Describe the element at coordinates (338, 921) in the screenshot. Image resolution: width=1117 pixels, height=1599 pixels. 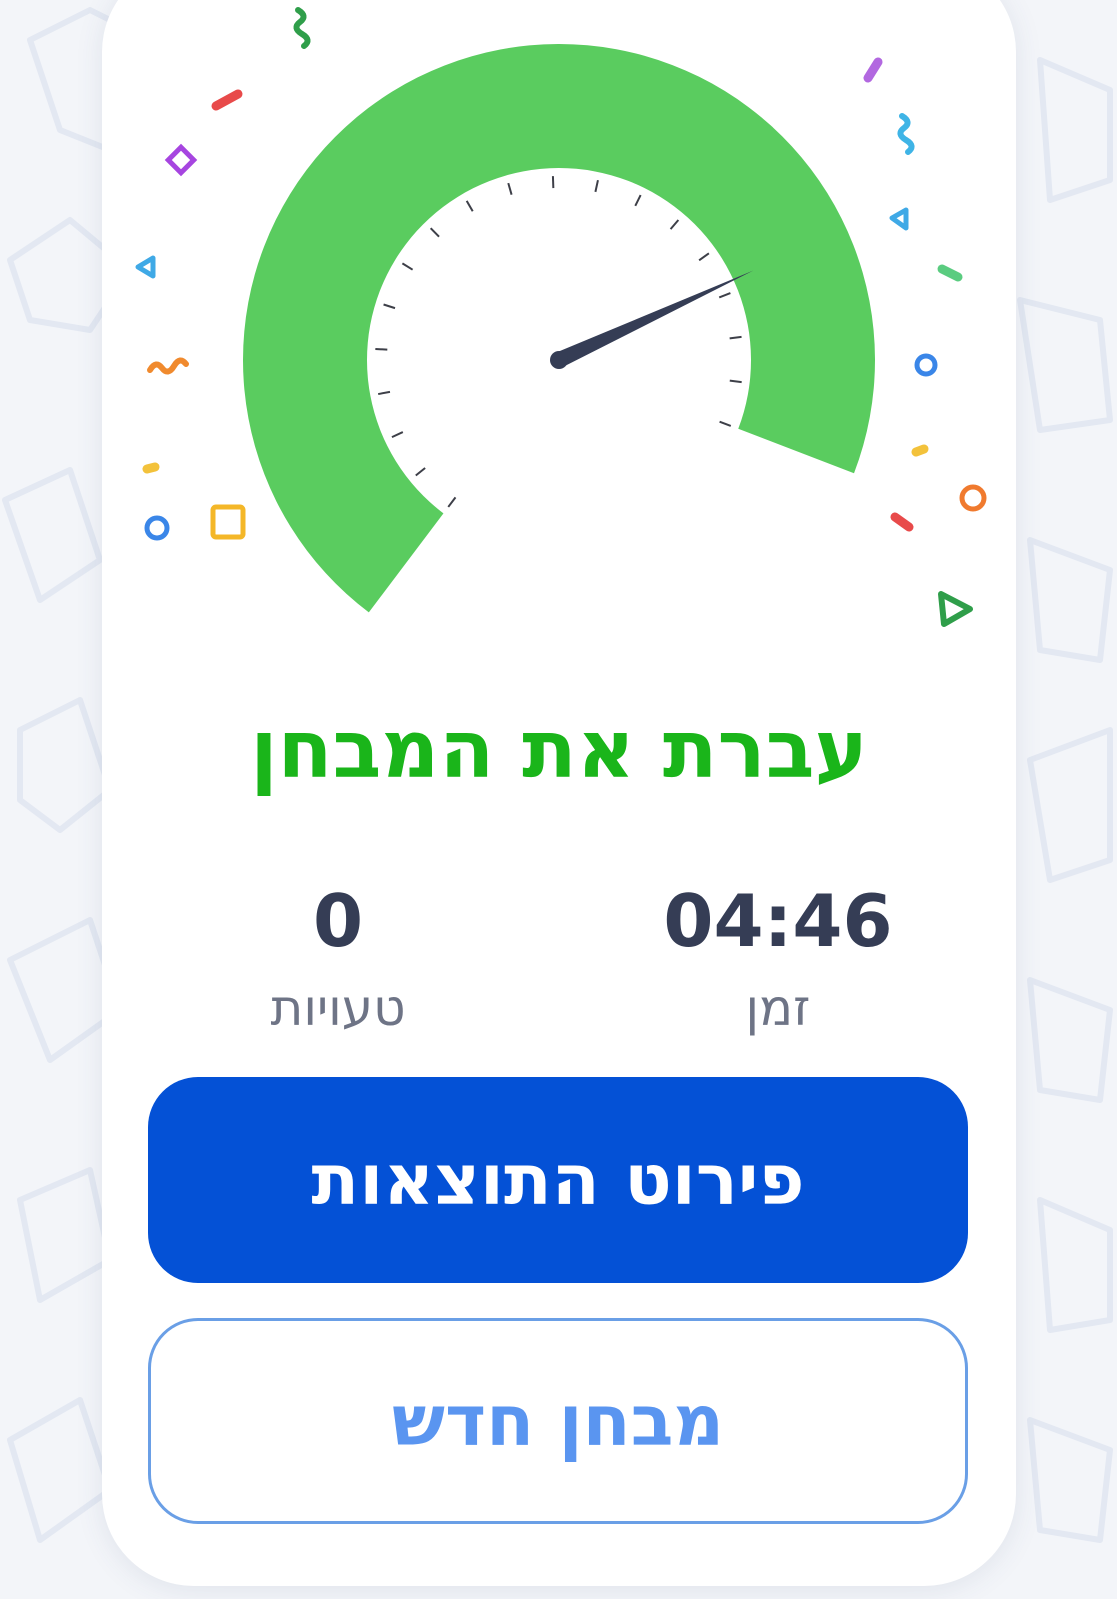
I see `errors-value: 0` at that location.